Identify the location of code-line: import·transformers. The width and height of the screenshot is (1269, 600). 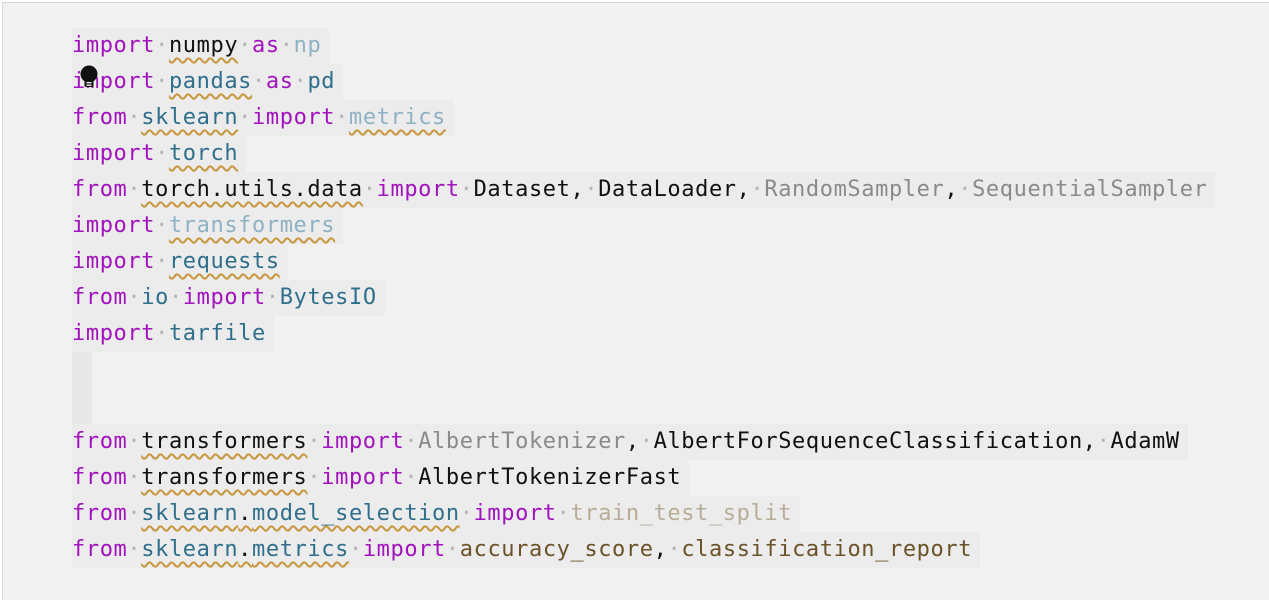
(643, 226).